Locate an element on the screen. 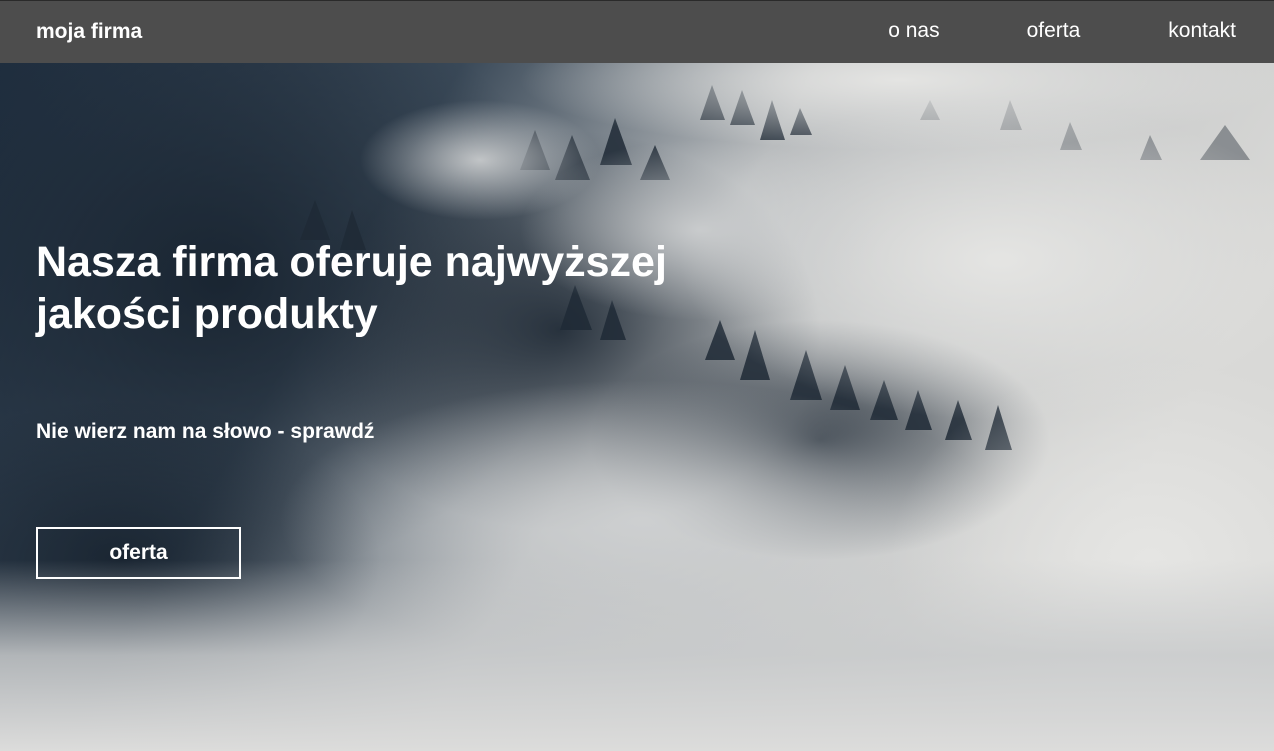 The height and width of the screenshot is (751, 1274). offer-button: oferta is located at coordinates (138, 553).